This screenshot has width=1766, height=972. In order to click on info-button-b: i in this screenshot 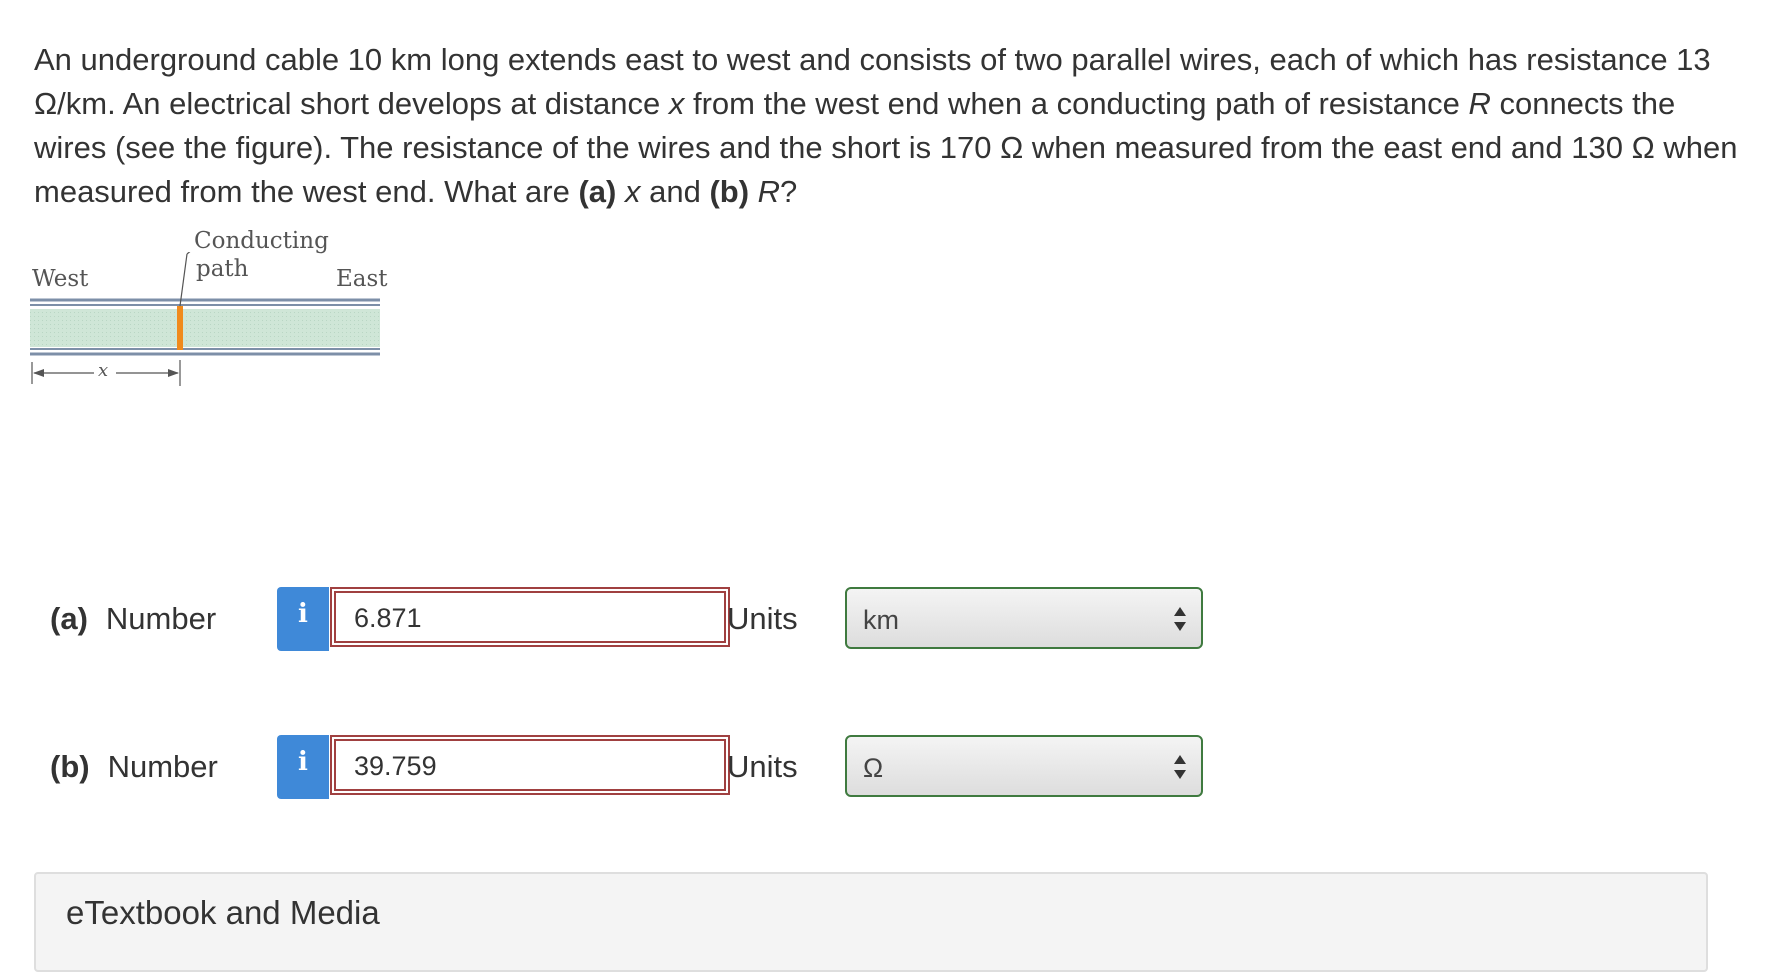, I will do `click(303, 767)`.